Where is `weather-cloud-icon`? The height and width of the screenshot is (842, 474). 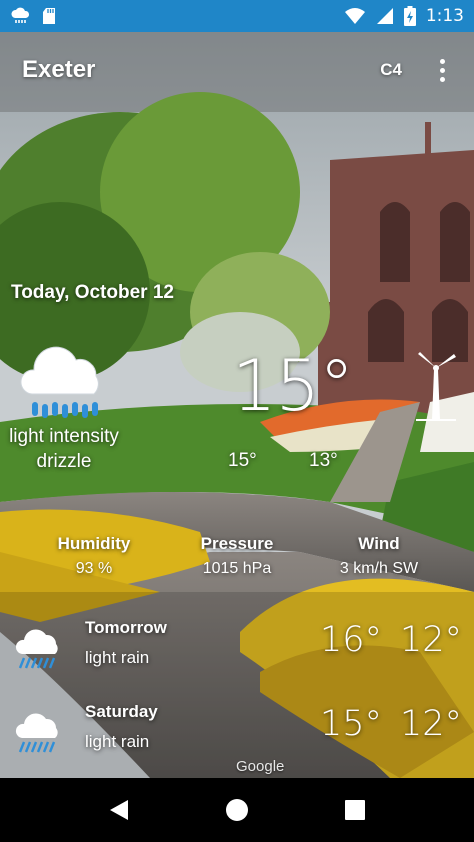
weather-cloud-icon is located at coordinates (20, 15).